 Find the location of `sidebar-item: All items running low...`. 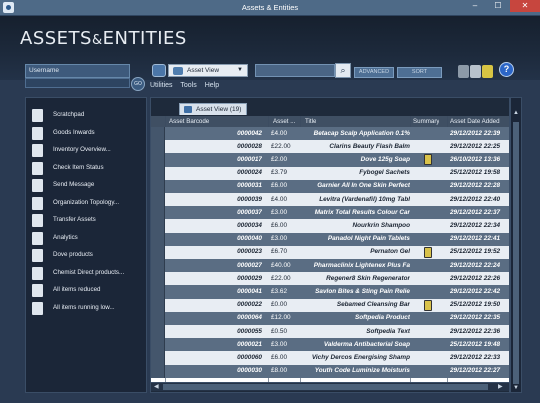

sidebar-item: All items running low... is located at coordinates (86, 308).